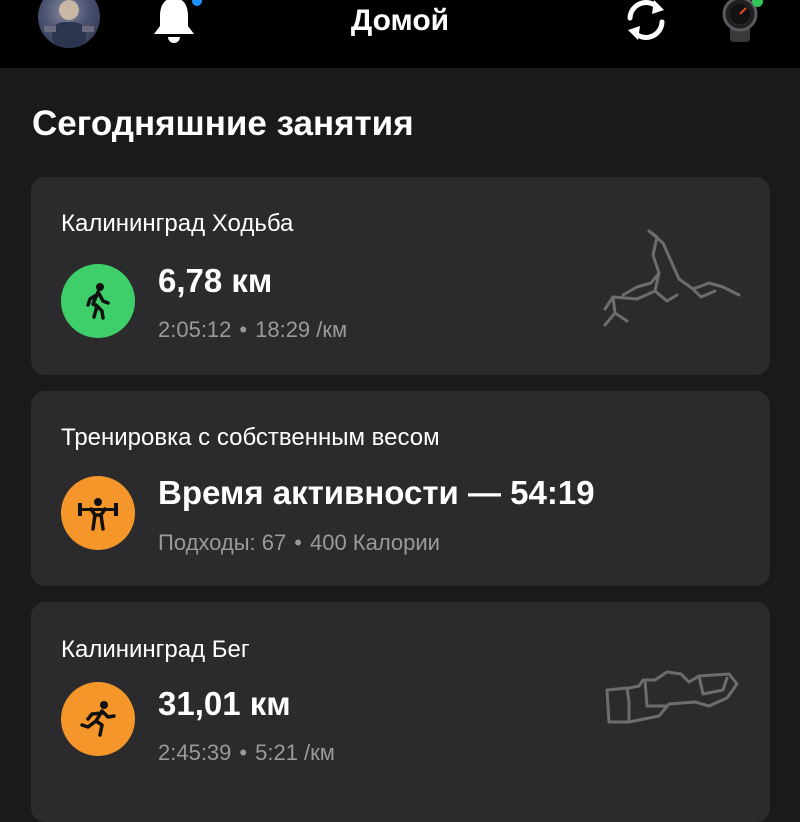 The height and width of the screenshot is (822, 800). What do you see at coordinates (646, 23) in the screenshot?
I see `sync-icon` at bounding box center [646, 23].